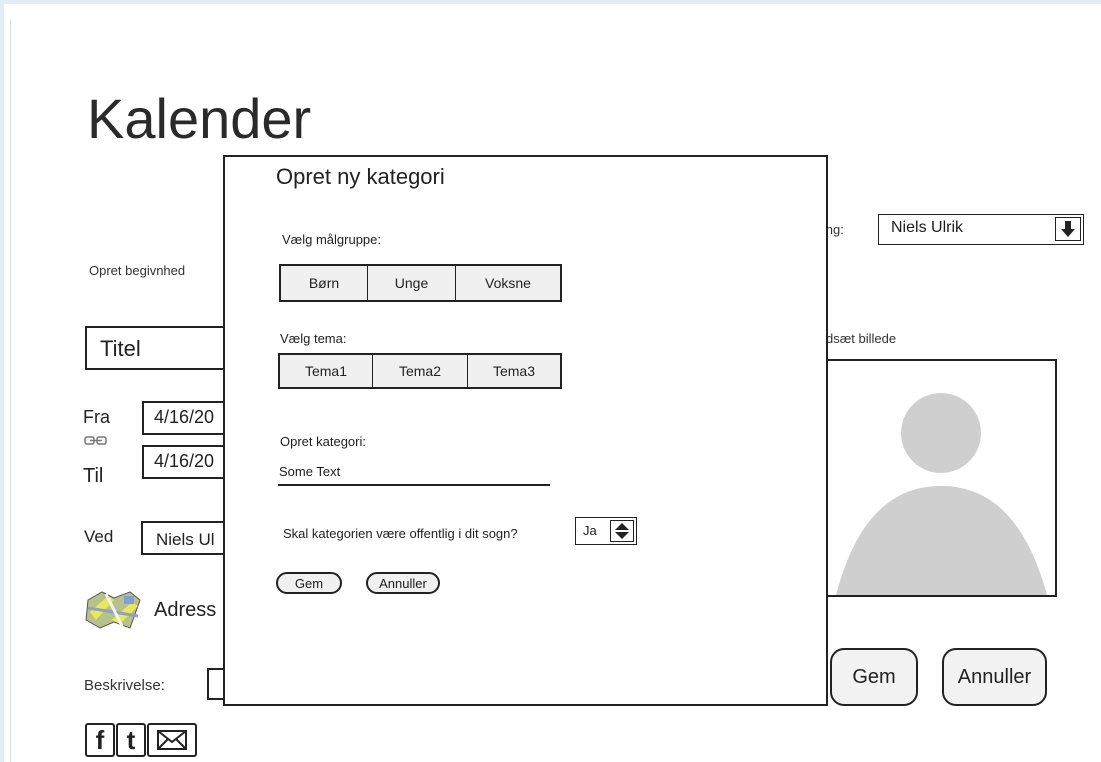 This screenshot has width=1101, height=762. What do you see at coordinates (185, 610) in the screenshot?
I see `address-label: Adress` at bounding box center [185, 610].